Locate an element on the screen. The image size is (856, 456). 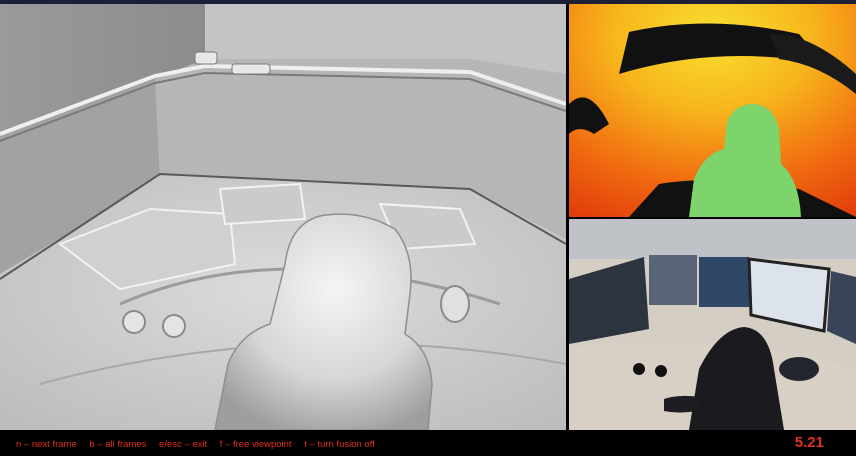
hint-free-viewpoint: f – free viewpoint is located at coordinates (255, 444).